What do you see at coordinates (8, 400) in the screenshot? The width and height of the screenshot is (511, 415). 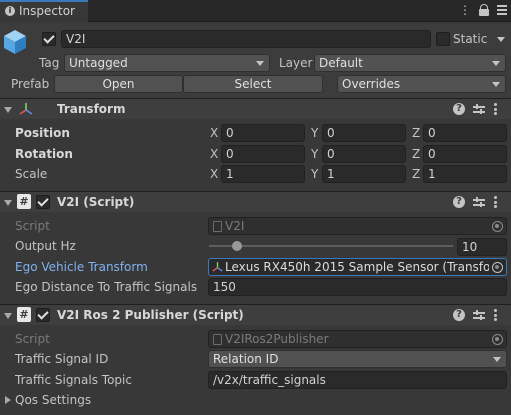 I see `qos-foldout-arrow-icon` at bounding box center [8, 400].